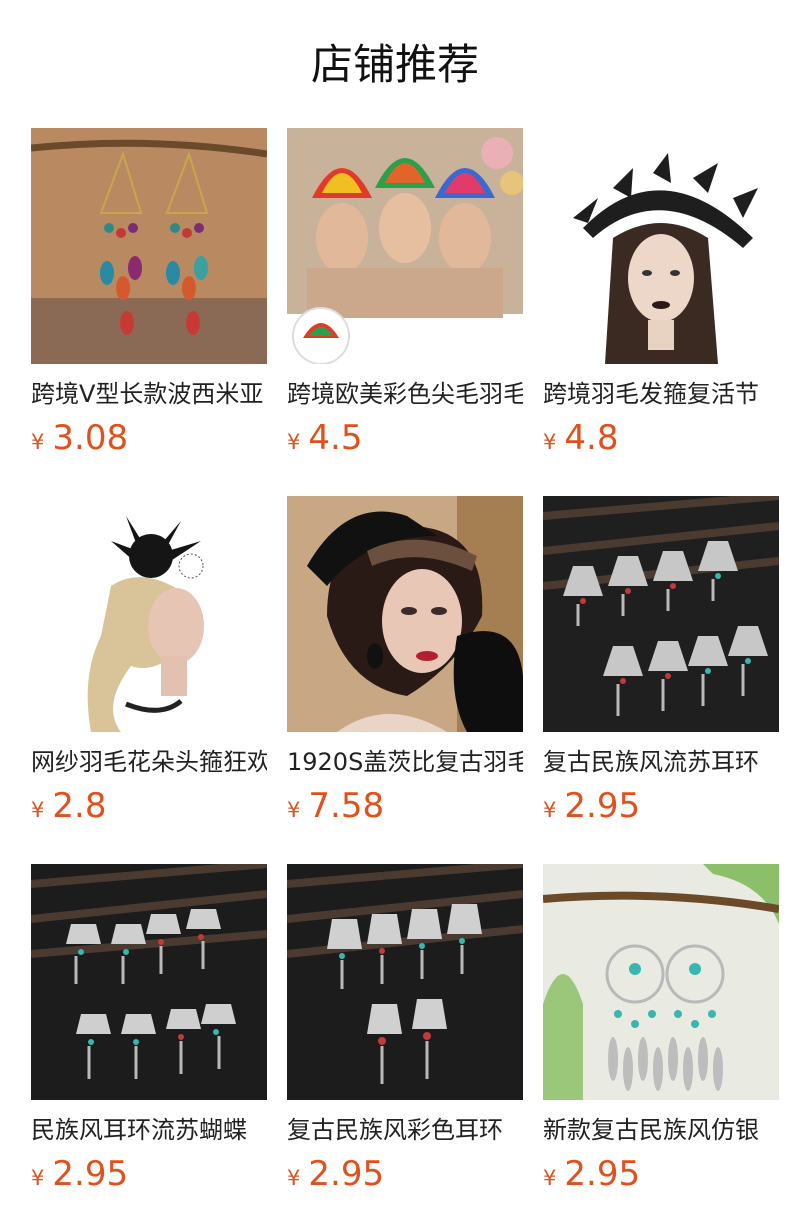 The height and width of the screenshot is (1232, 790). What do you see at coordinates (335, 438) in the screenshot?
I see `price-value: 4.5` at bounding box center [335, 438].